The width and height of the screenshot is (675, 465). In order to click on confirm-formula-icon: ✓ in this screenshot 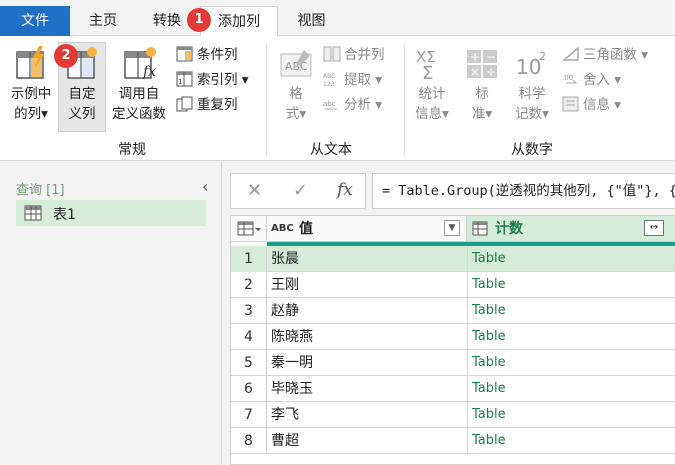, I will do `click(300, 190)`.